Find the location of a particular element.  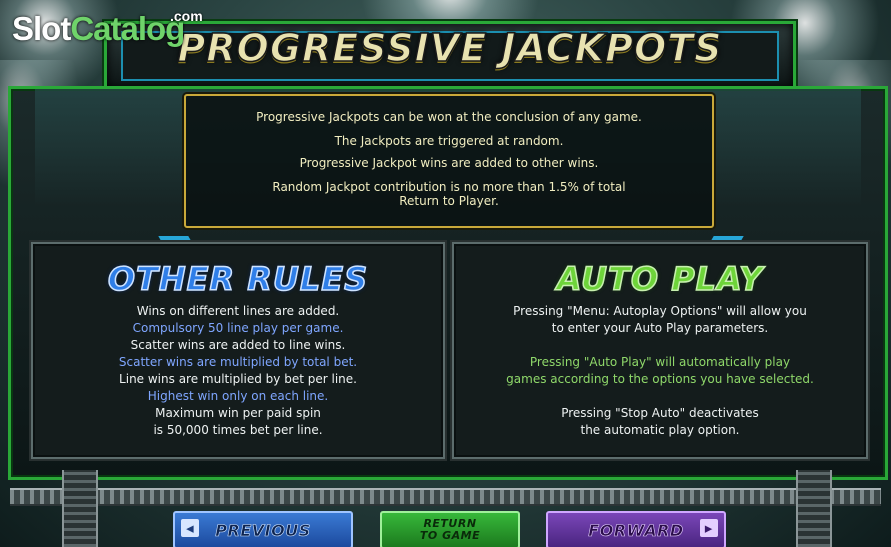

previous-label: PREVIOUS is located at coordinates (263, 530).